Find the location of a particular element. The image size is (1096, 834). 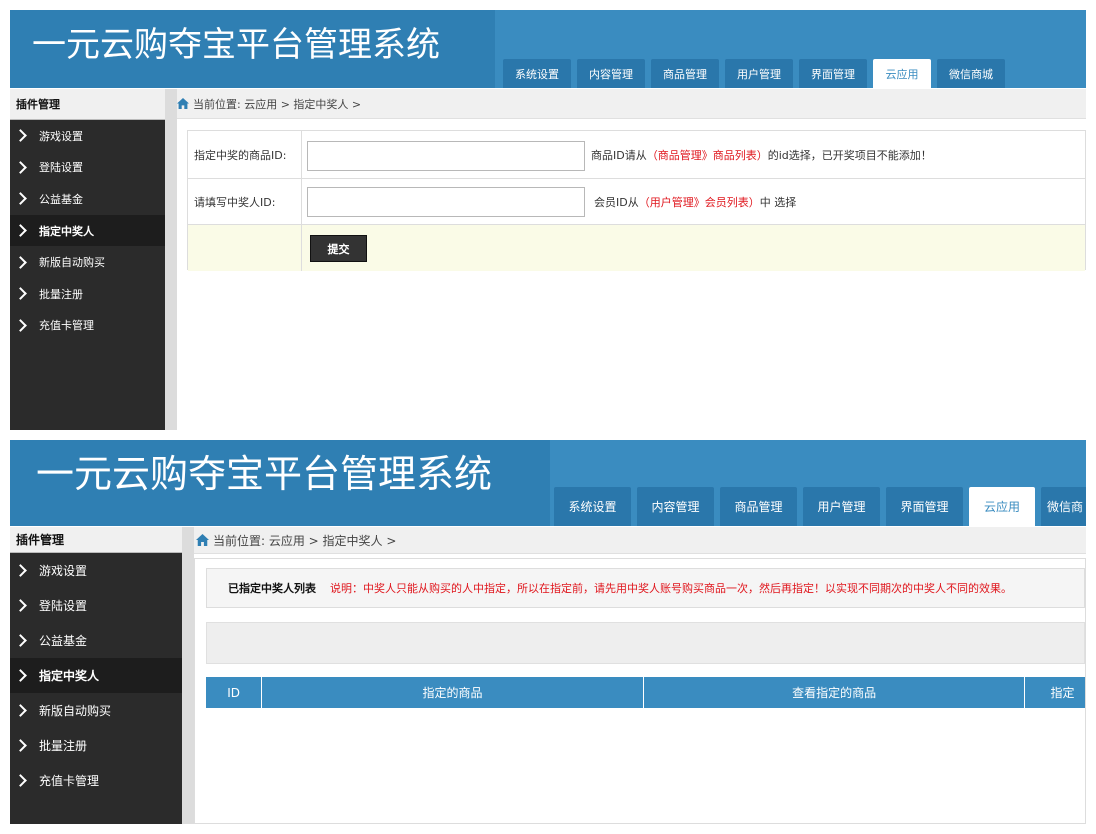

main-nav-2: 系统设置 内容管理 商品管理 用户管理 界面管理 云应用 微信商 is located at coordinates (820, 506).